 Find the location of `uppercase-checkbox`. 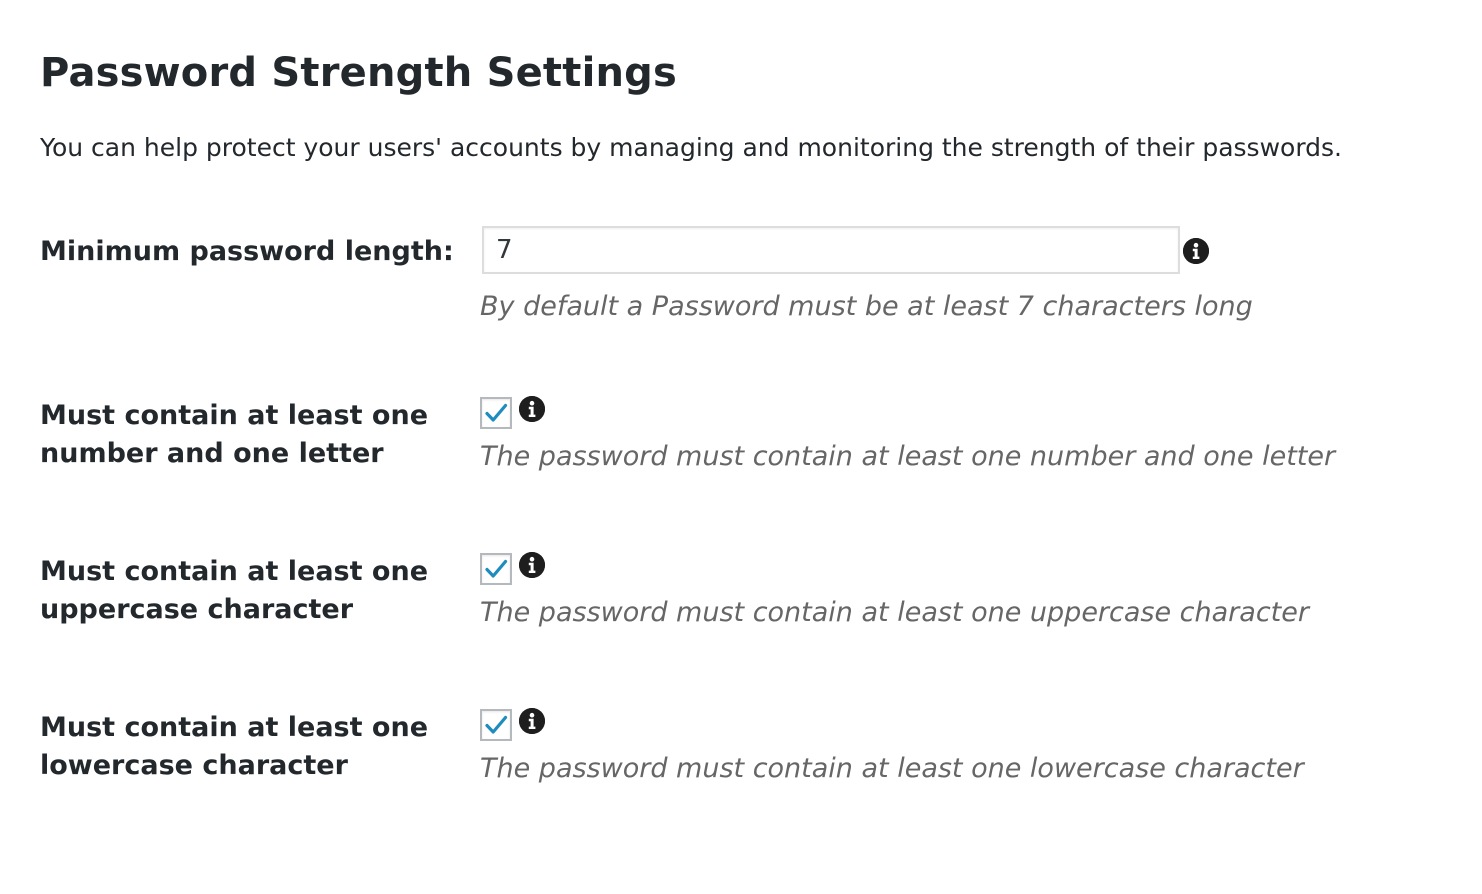

uppercase-checkbox is located at coordinates (496, 569).